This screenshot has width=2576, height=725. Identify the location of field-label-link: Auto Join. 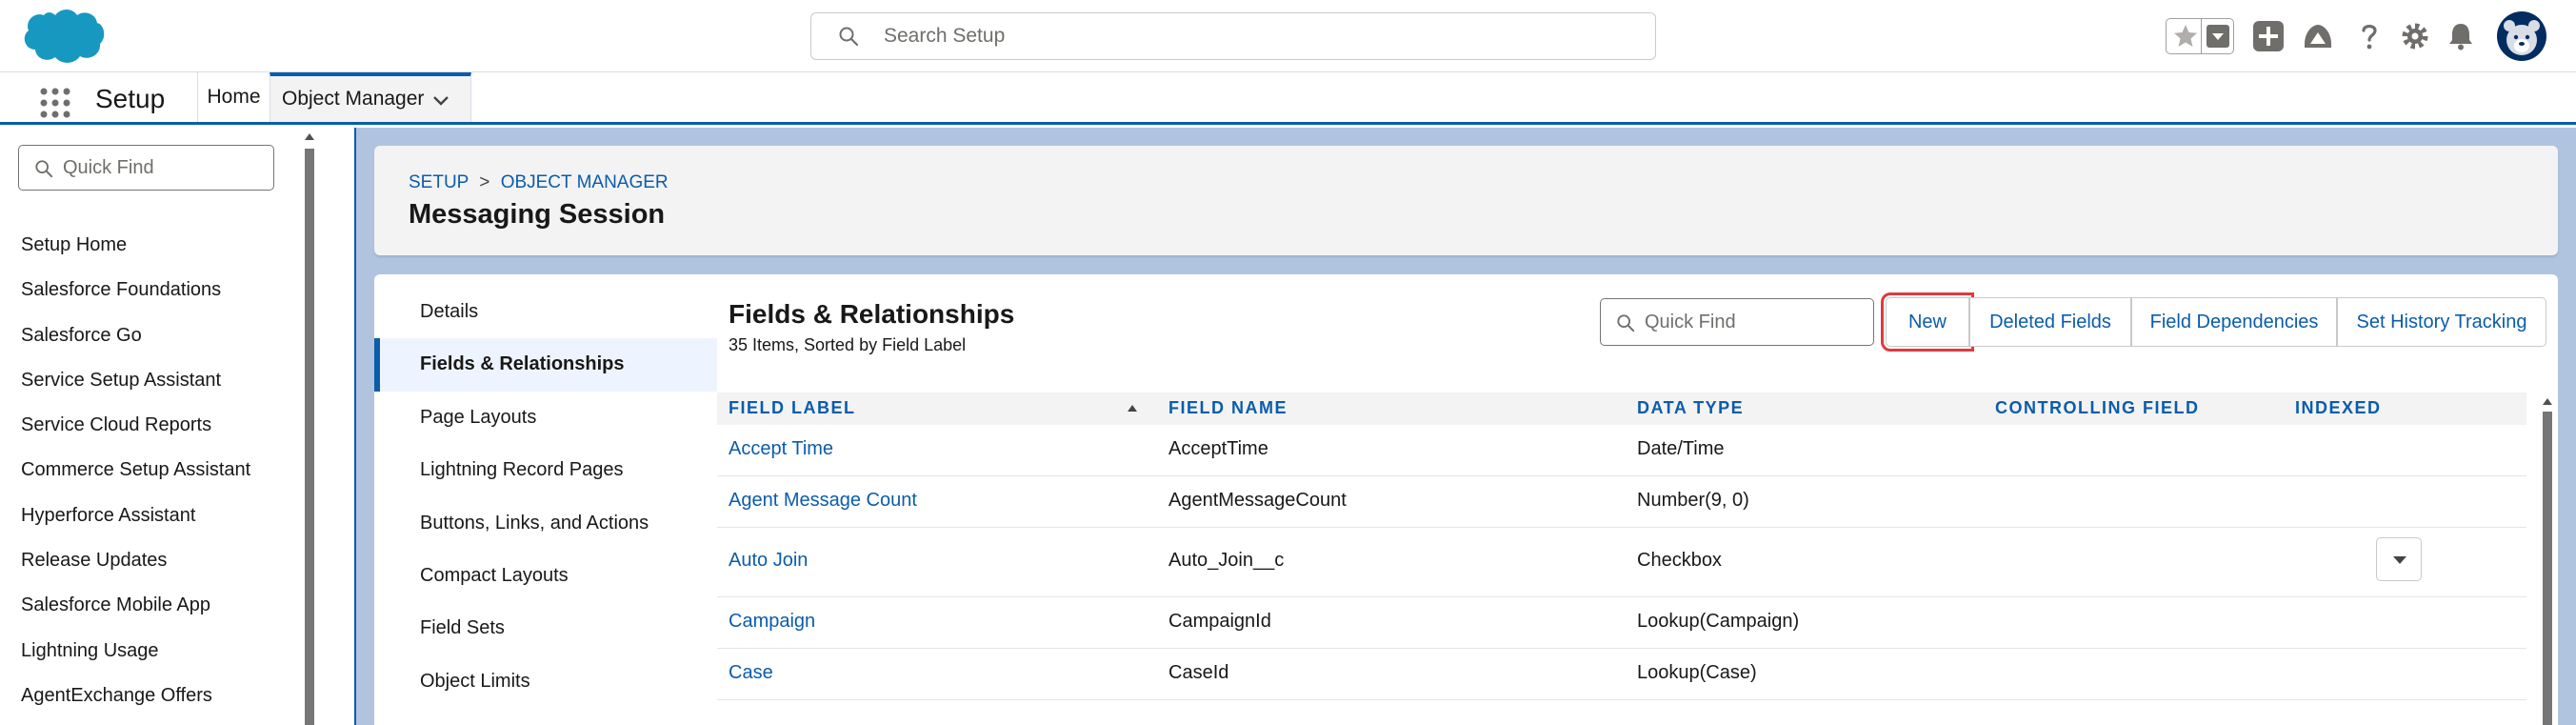
(768, 561).